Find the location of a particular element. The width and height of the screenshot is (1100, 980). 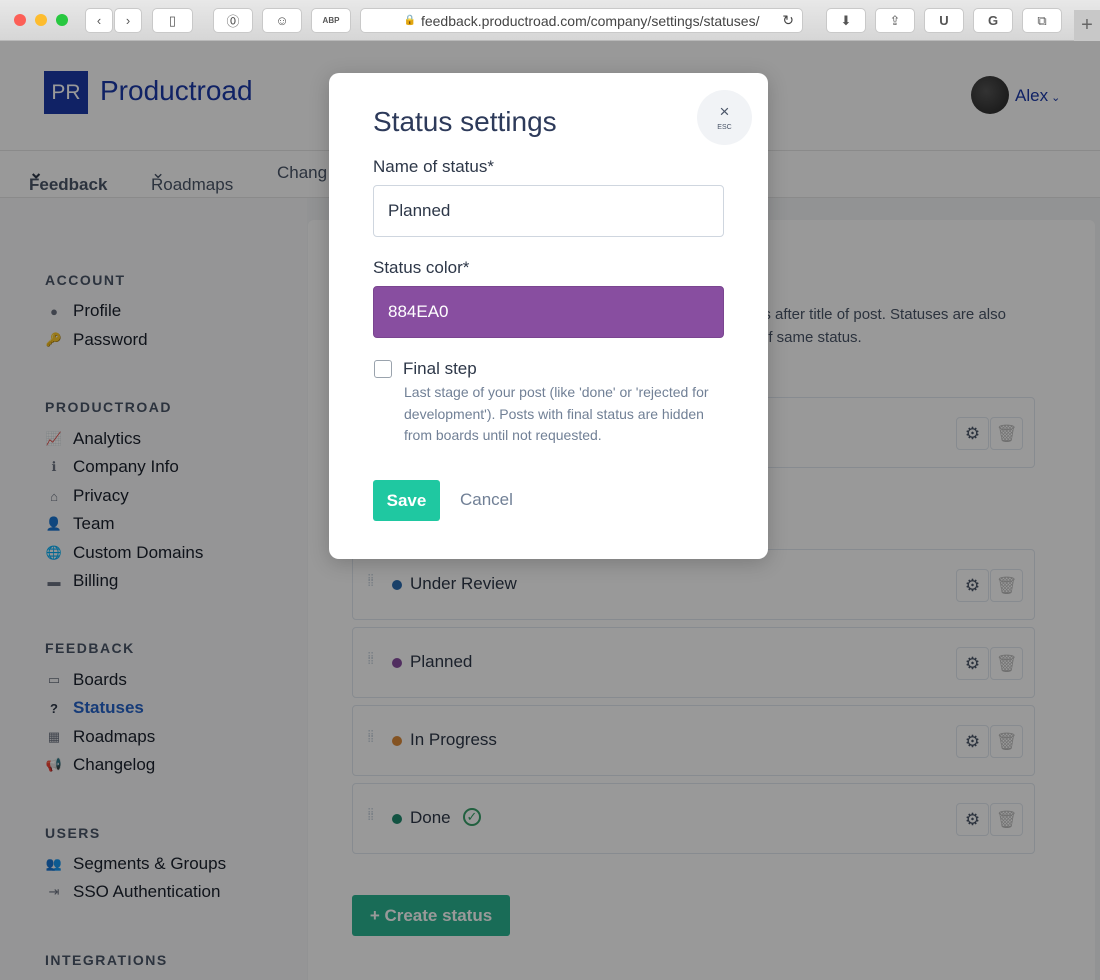

esc-hint: ESC is located at coordinates (724, 127).